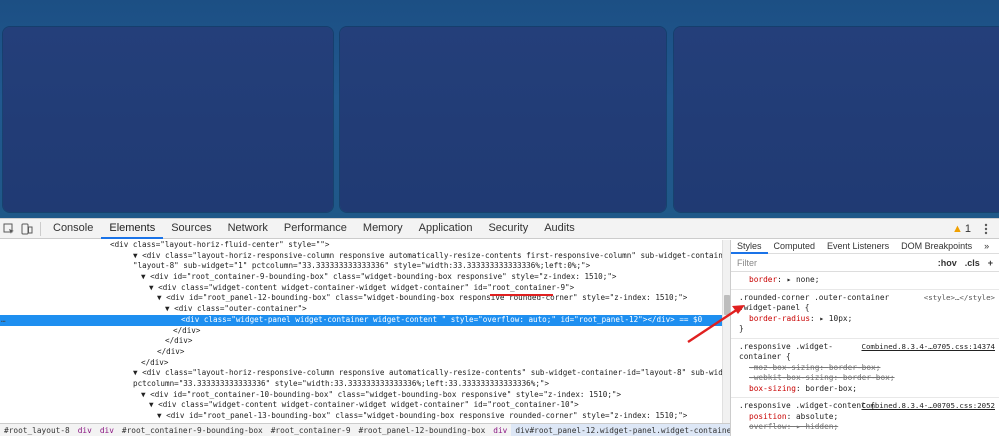 The height and width of the screenshot is (436, 999). Describe the element at coordinates (947, 263) in the screenshot. I see `hover-state-toggle: :hov` at that location.